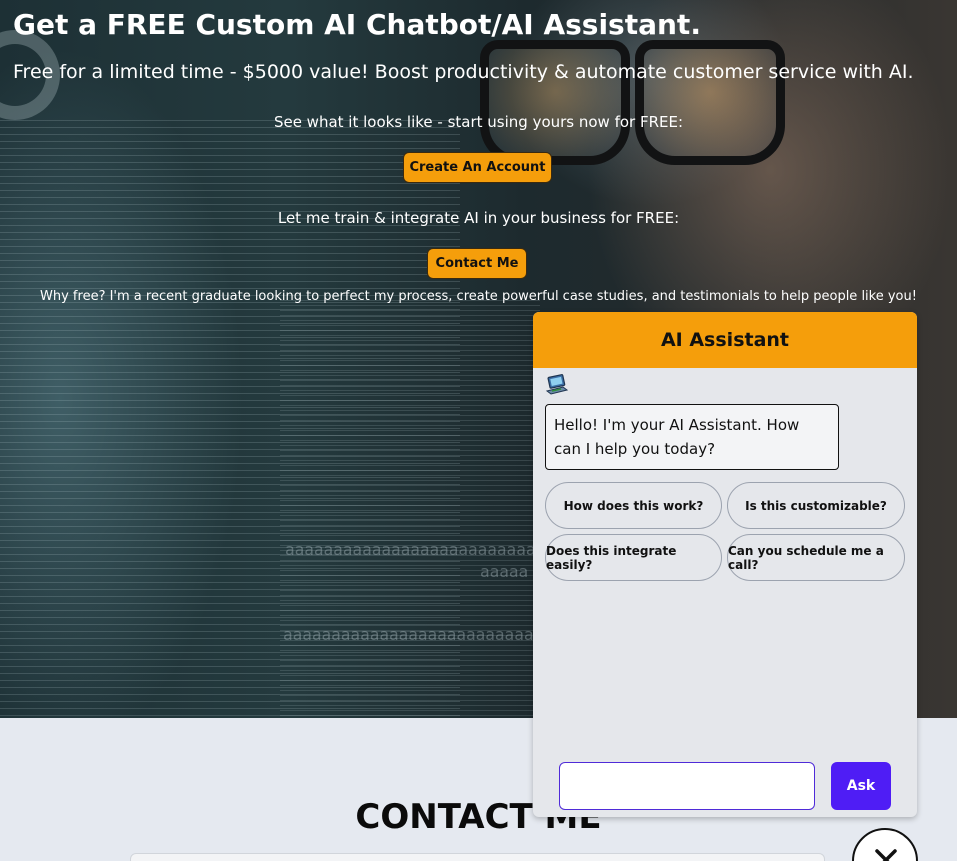  I want to click on suggestion-chip: Can you schedule me a call?, so click(816, 557).